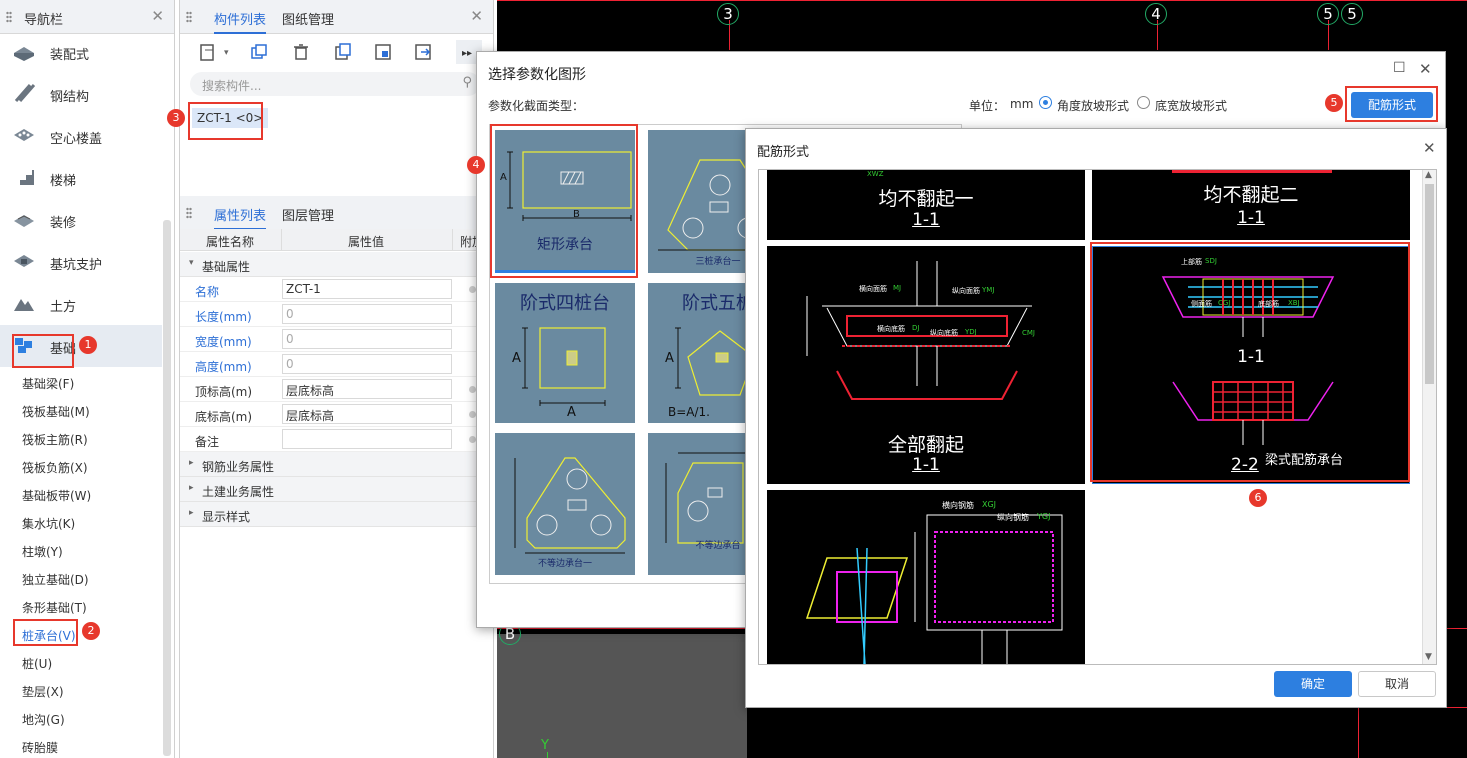 This screenshot has height=758, width=1467. What do you see at coordinates (56, 411) in the screenshot?
I see `nav-subitem-1: 筏板基础(M)` at bounding box center [56, 411].